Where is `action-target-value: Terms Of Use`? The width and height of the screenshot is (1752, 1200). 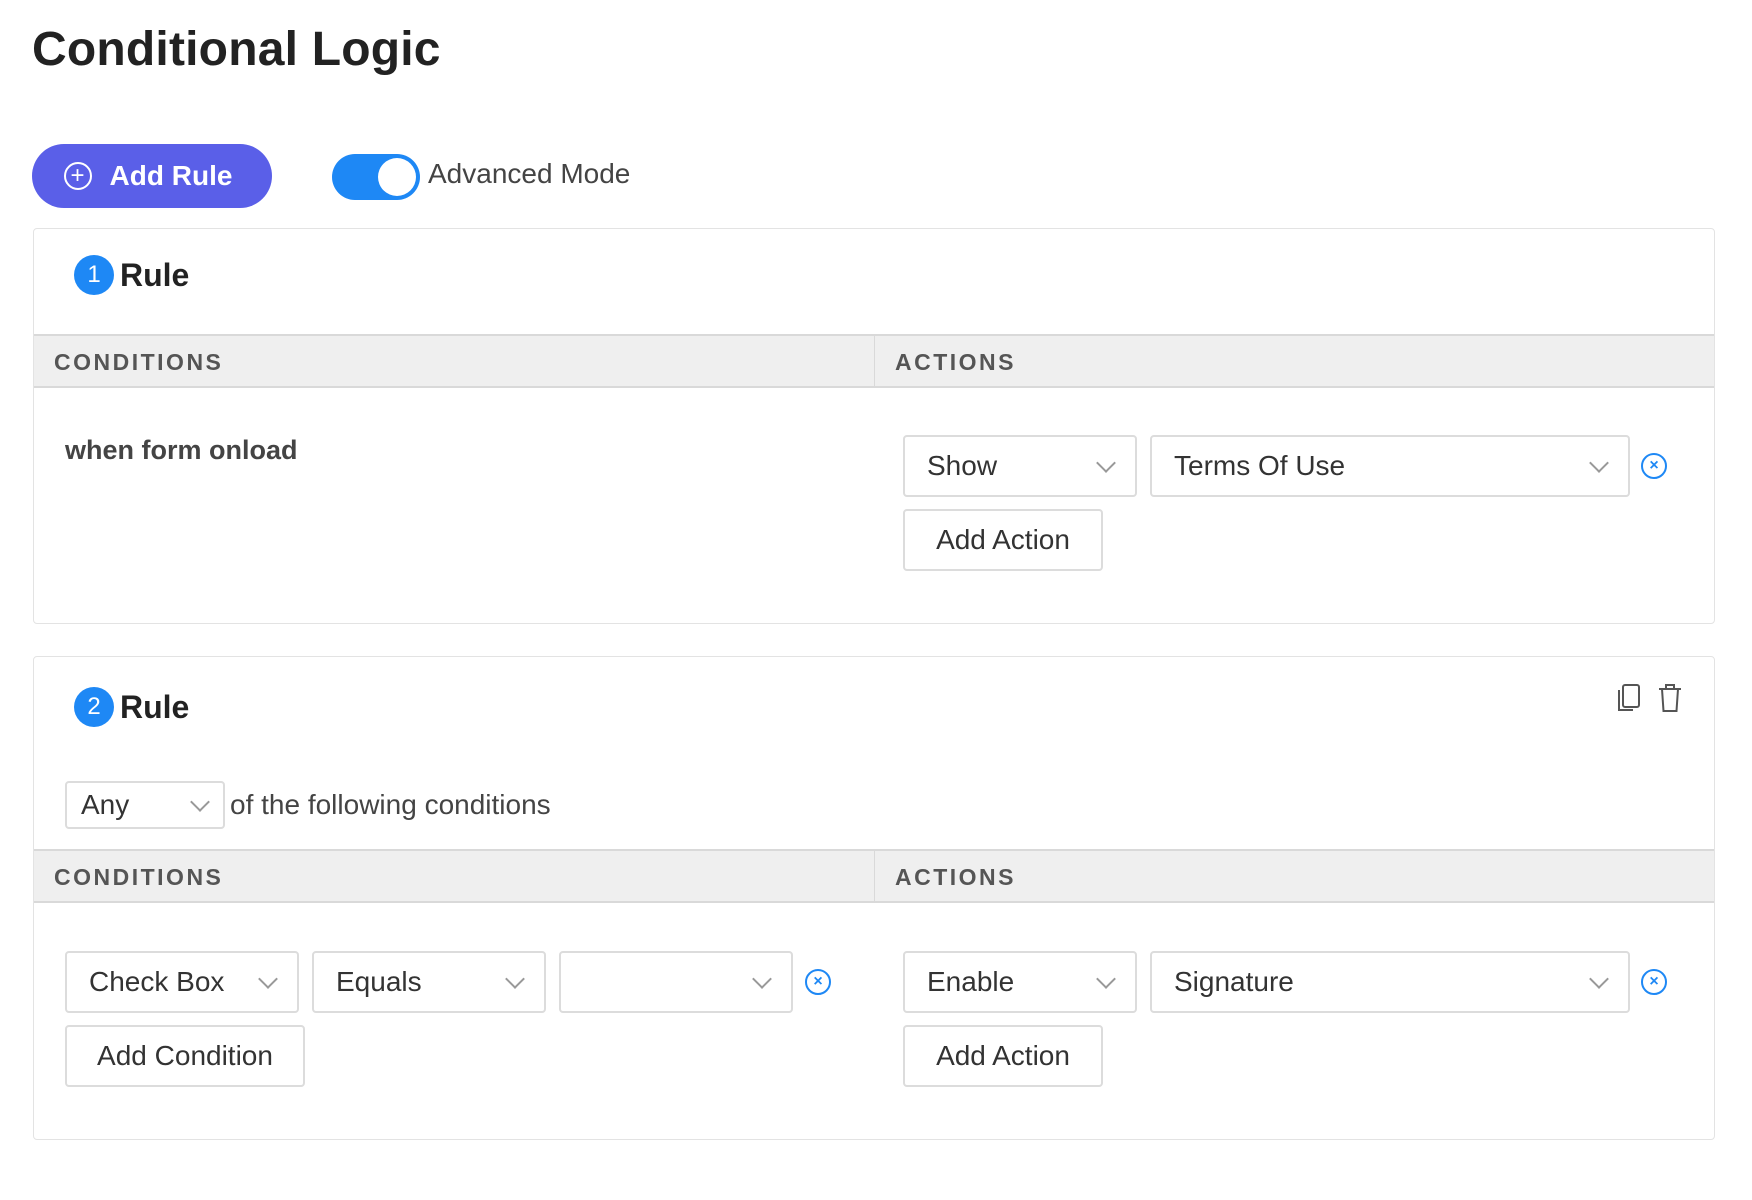 action-target-value: Terms Of Use is located at coordinates (1260, 465).